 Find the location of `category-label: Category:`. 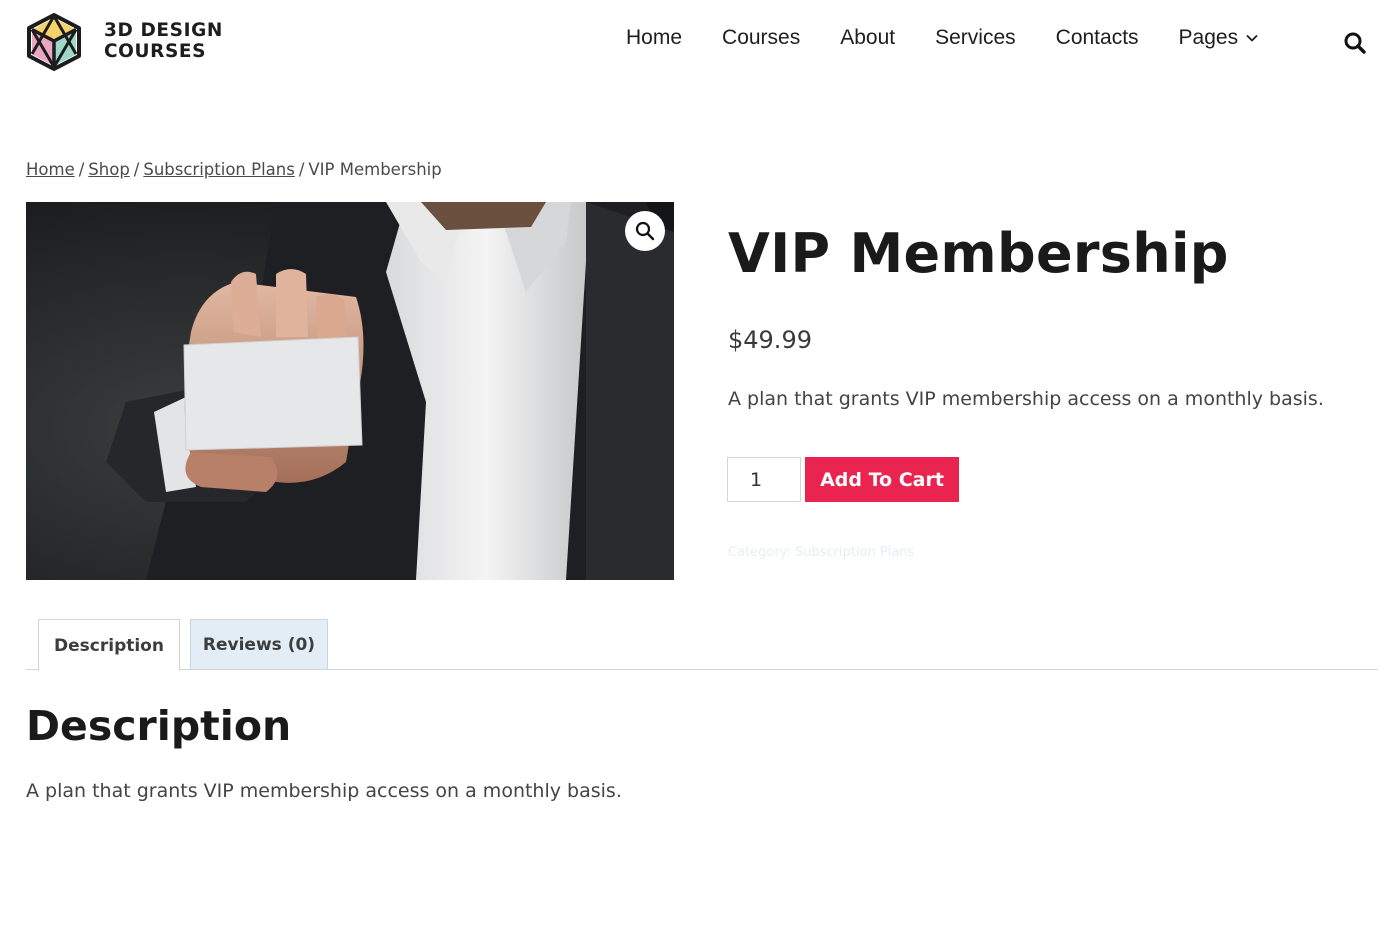

category-label: Category: is located at coordinates (759, 552).